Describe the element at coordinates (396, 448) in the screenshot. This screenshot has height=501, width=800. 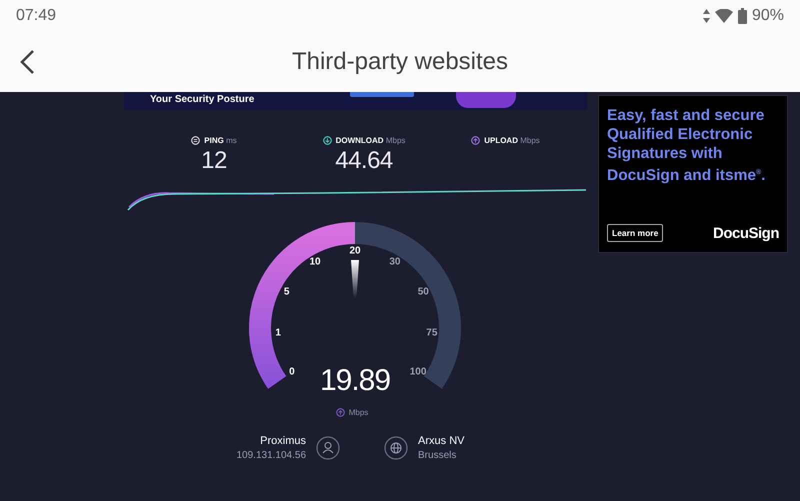
I see `globe-icon` at that location.